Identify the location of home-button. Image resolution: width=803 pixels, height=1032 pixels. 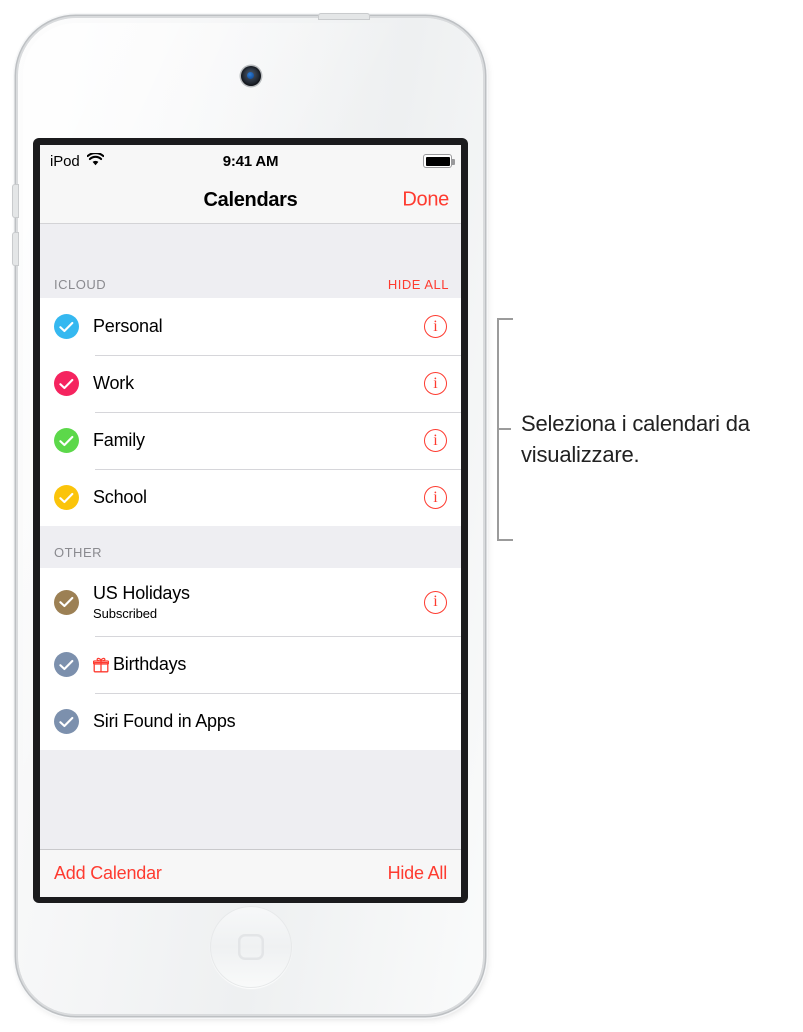
(250, 947).